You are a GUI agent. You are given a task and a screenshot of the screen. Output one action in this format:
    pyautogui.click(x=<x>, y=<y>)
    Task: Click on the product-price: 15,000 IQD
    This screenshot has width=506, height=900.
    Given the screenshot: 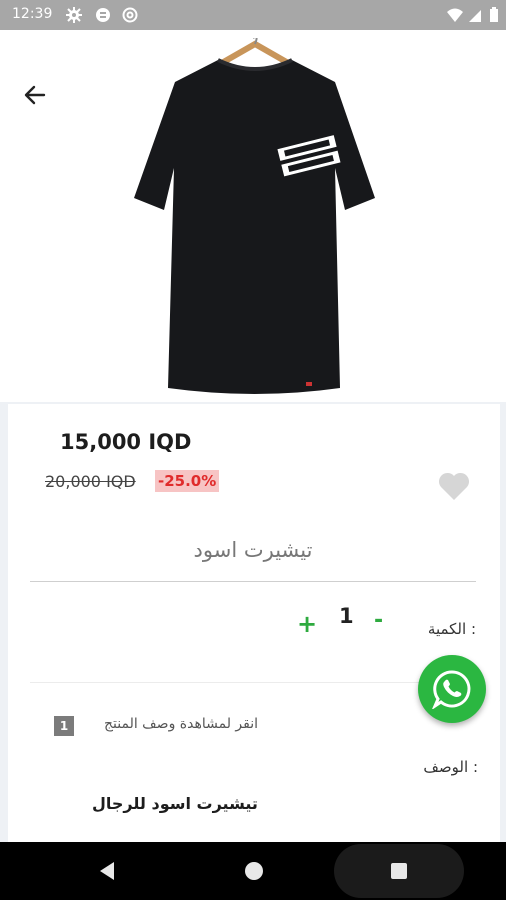 What is the action you would take?
    pyautogui.click(x=126, y=442)
    